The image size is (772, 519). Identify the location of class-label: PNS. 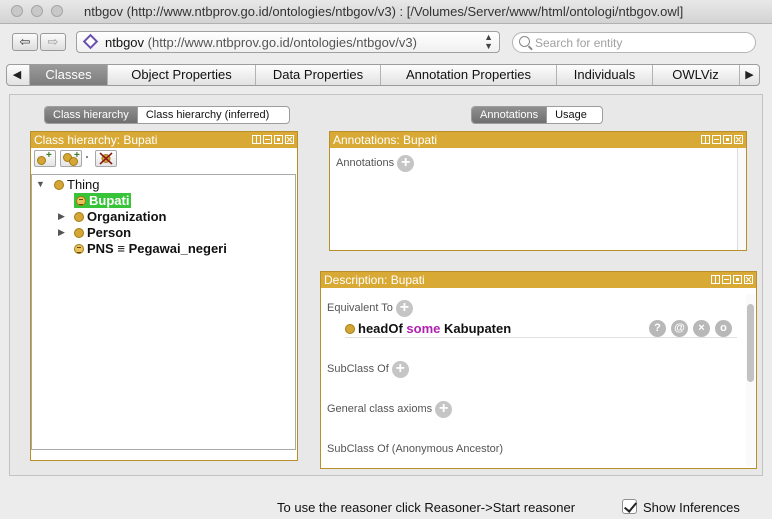
(100, 248).